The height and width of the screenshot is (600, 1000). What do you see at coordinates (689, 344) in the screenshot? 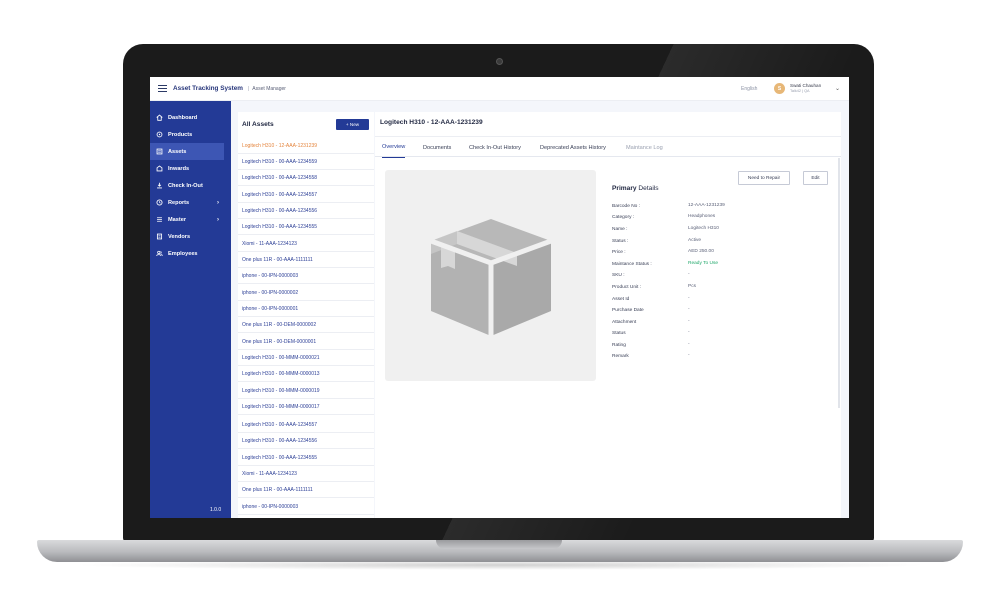
I see `field-value-rating: -` at bounding box center [689, 344].